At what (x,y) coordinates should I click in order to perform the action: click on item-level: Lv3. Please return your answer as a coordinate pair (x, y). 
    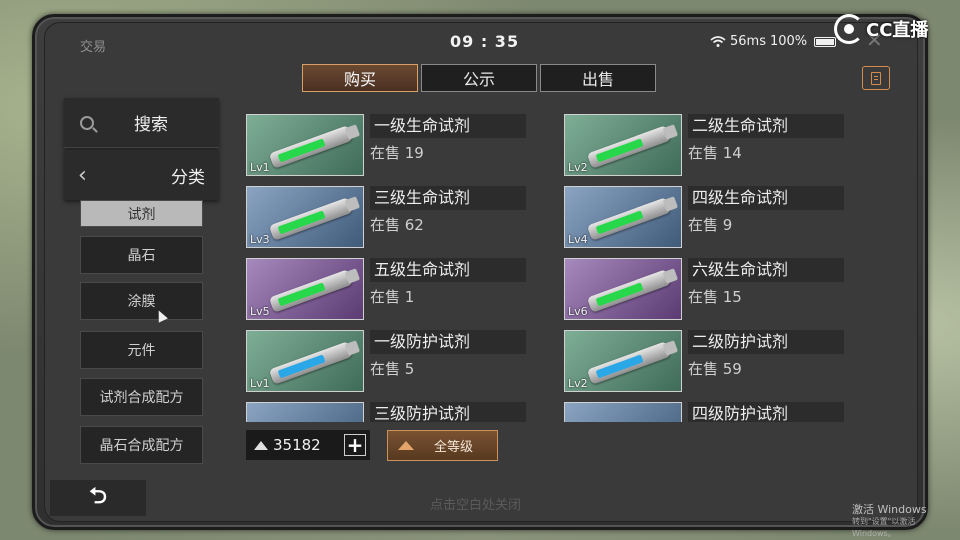
    Looking at the image, I should click on (260, 239).